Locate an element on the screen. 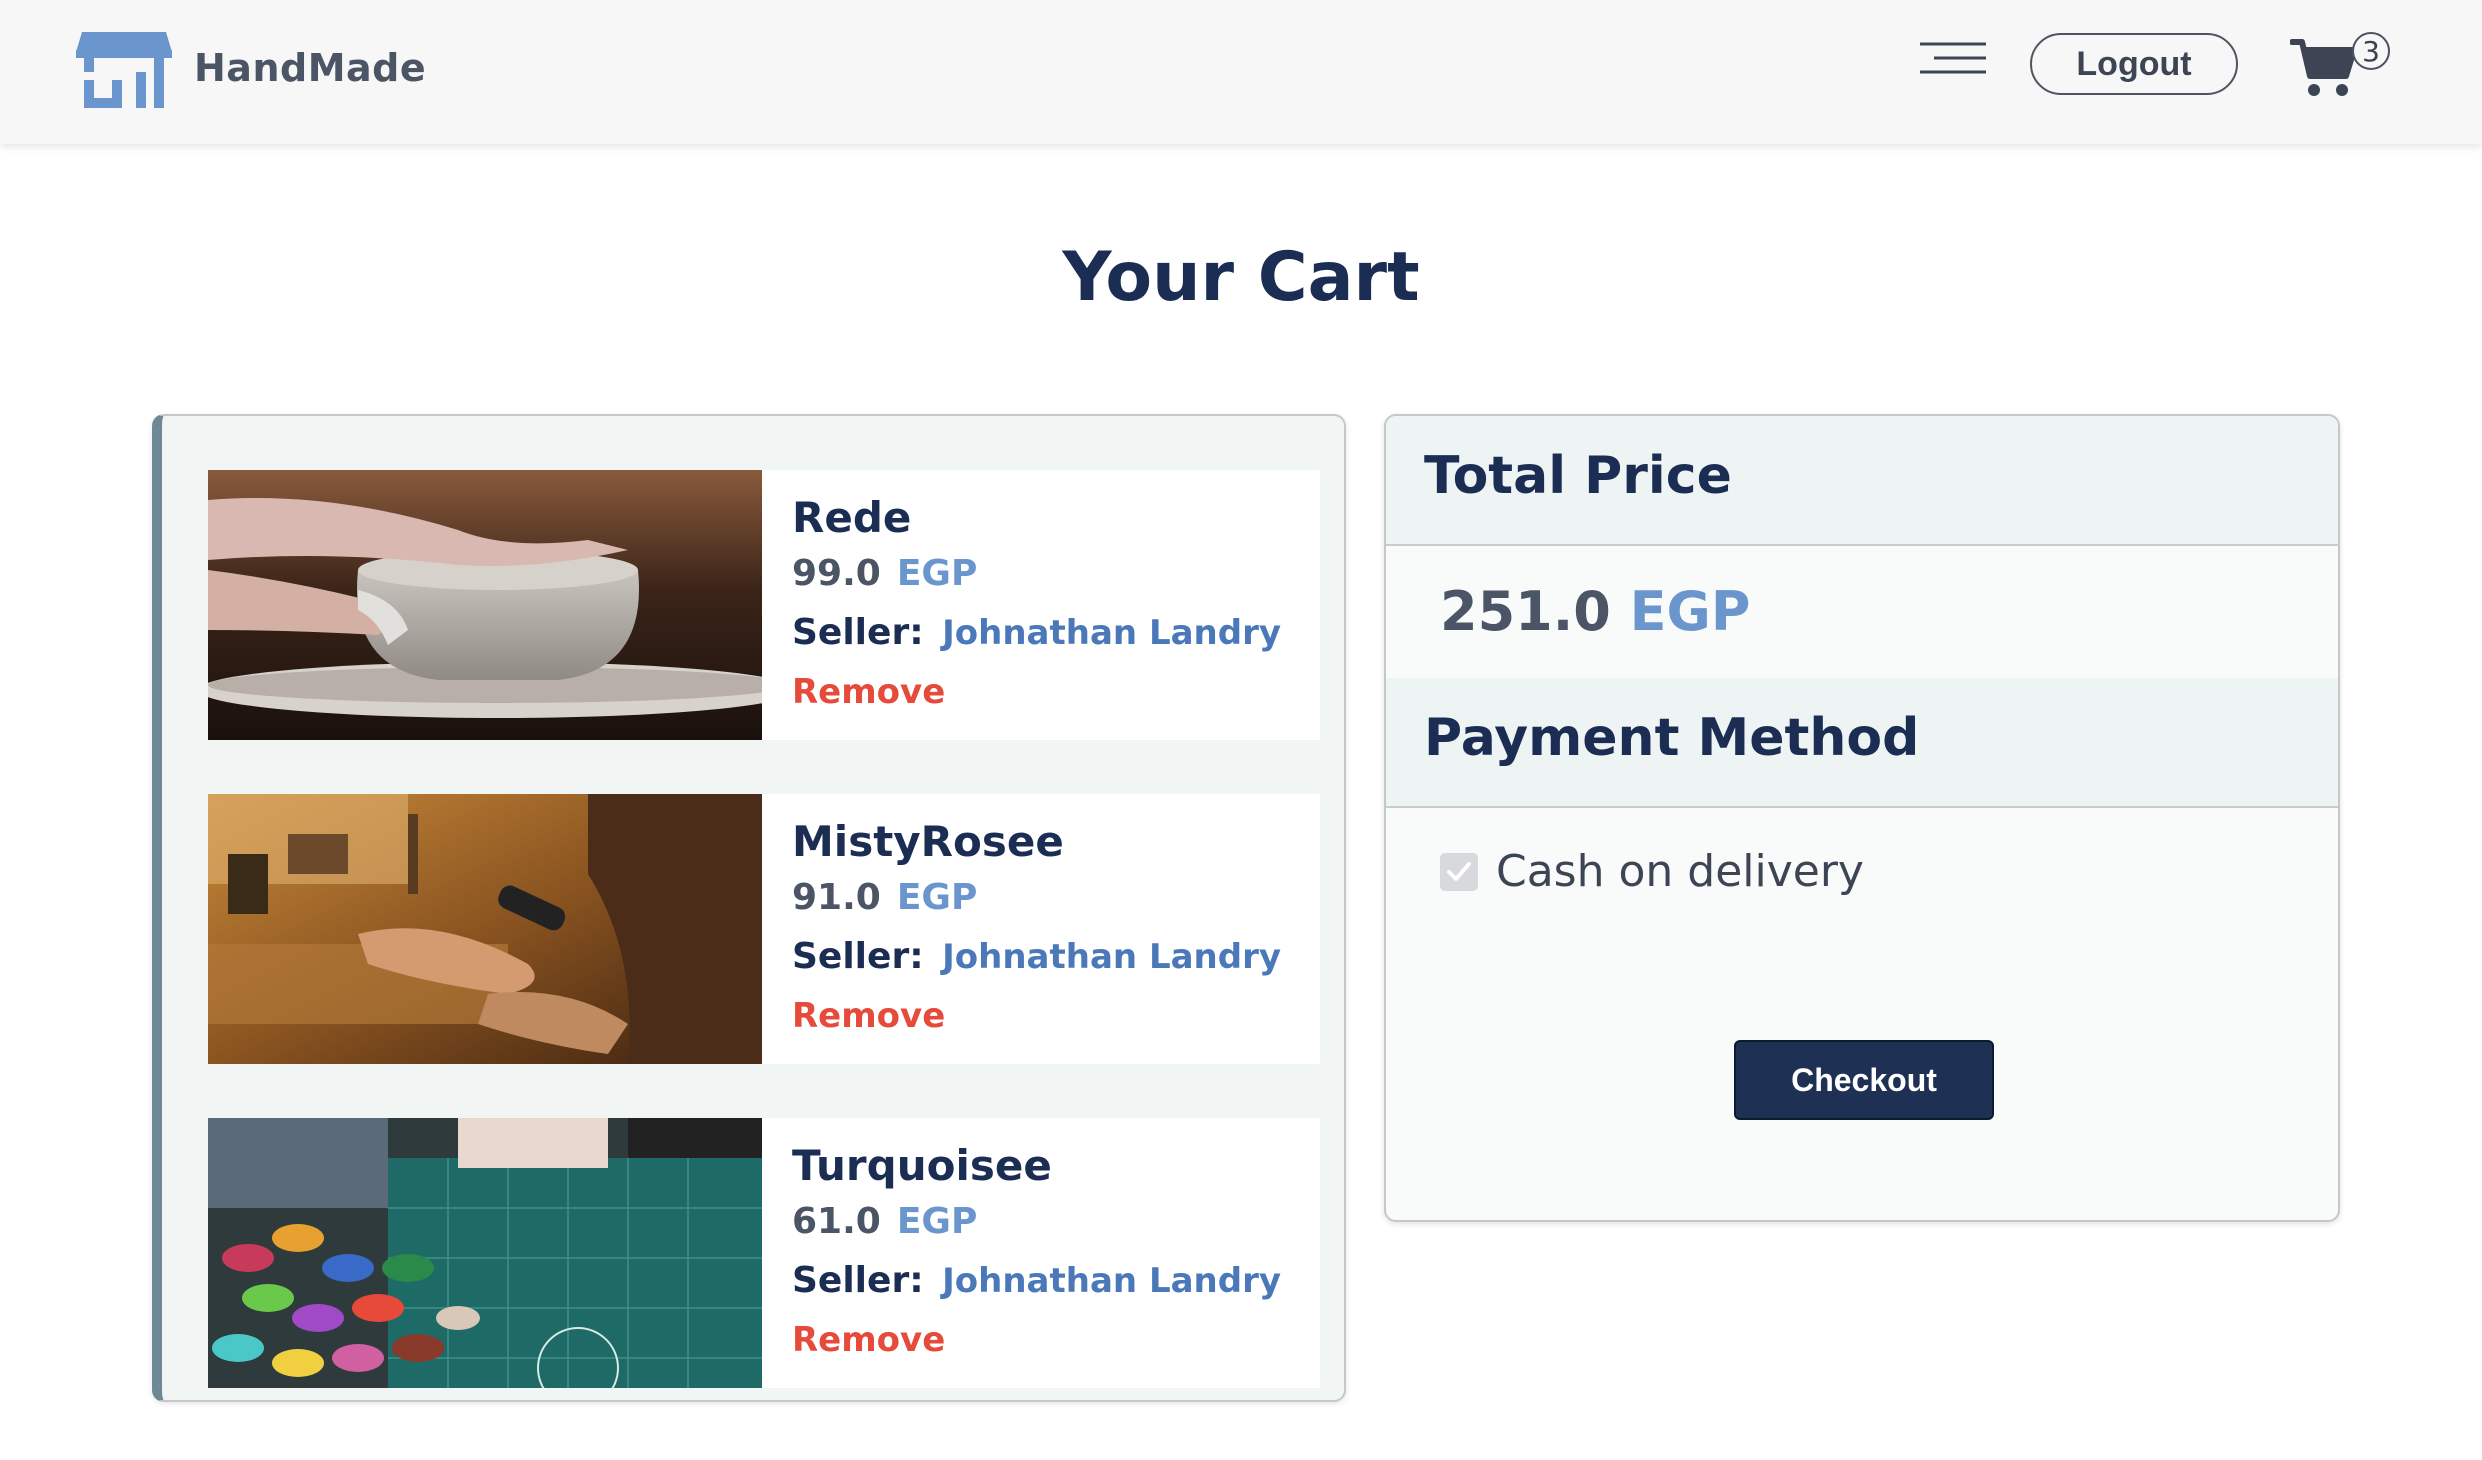  total-price: 251.0 EGP is located at coordinates (1595, 611).